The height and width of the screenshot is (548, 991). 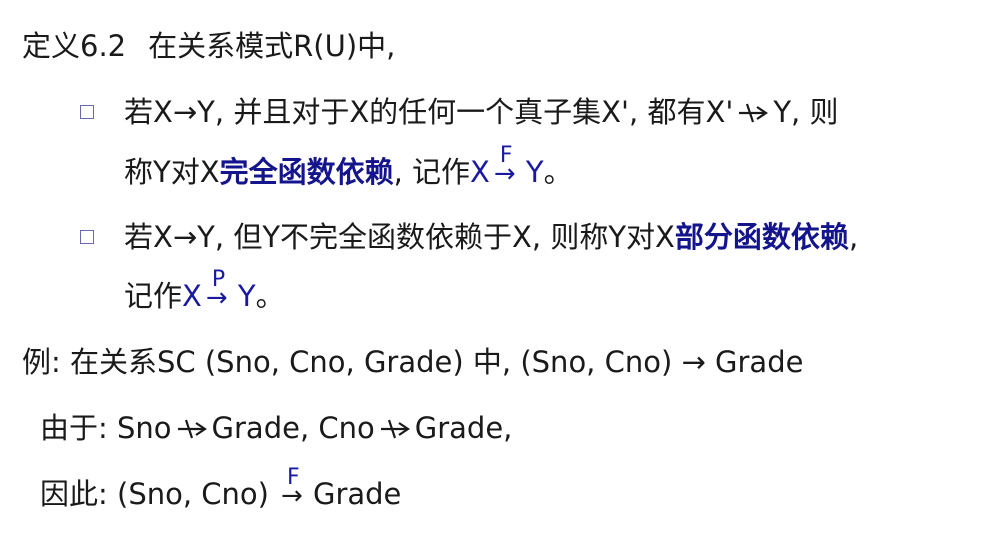 I want to click on p-arrow-icon: P →, so click(x=220, y=291).